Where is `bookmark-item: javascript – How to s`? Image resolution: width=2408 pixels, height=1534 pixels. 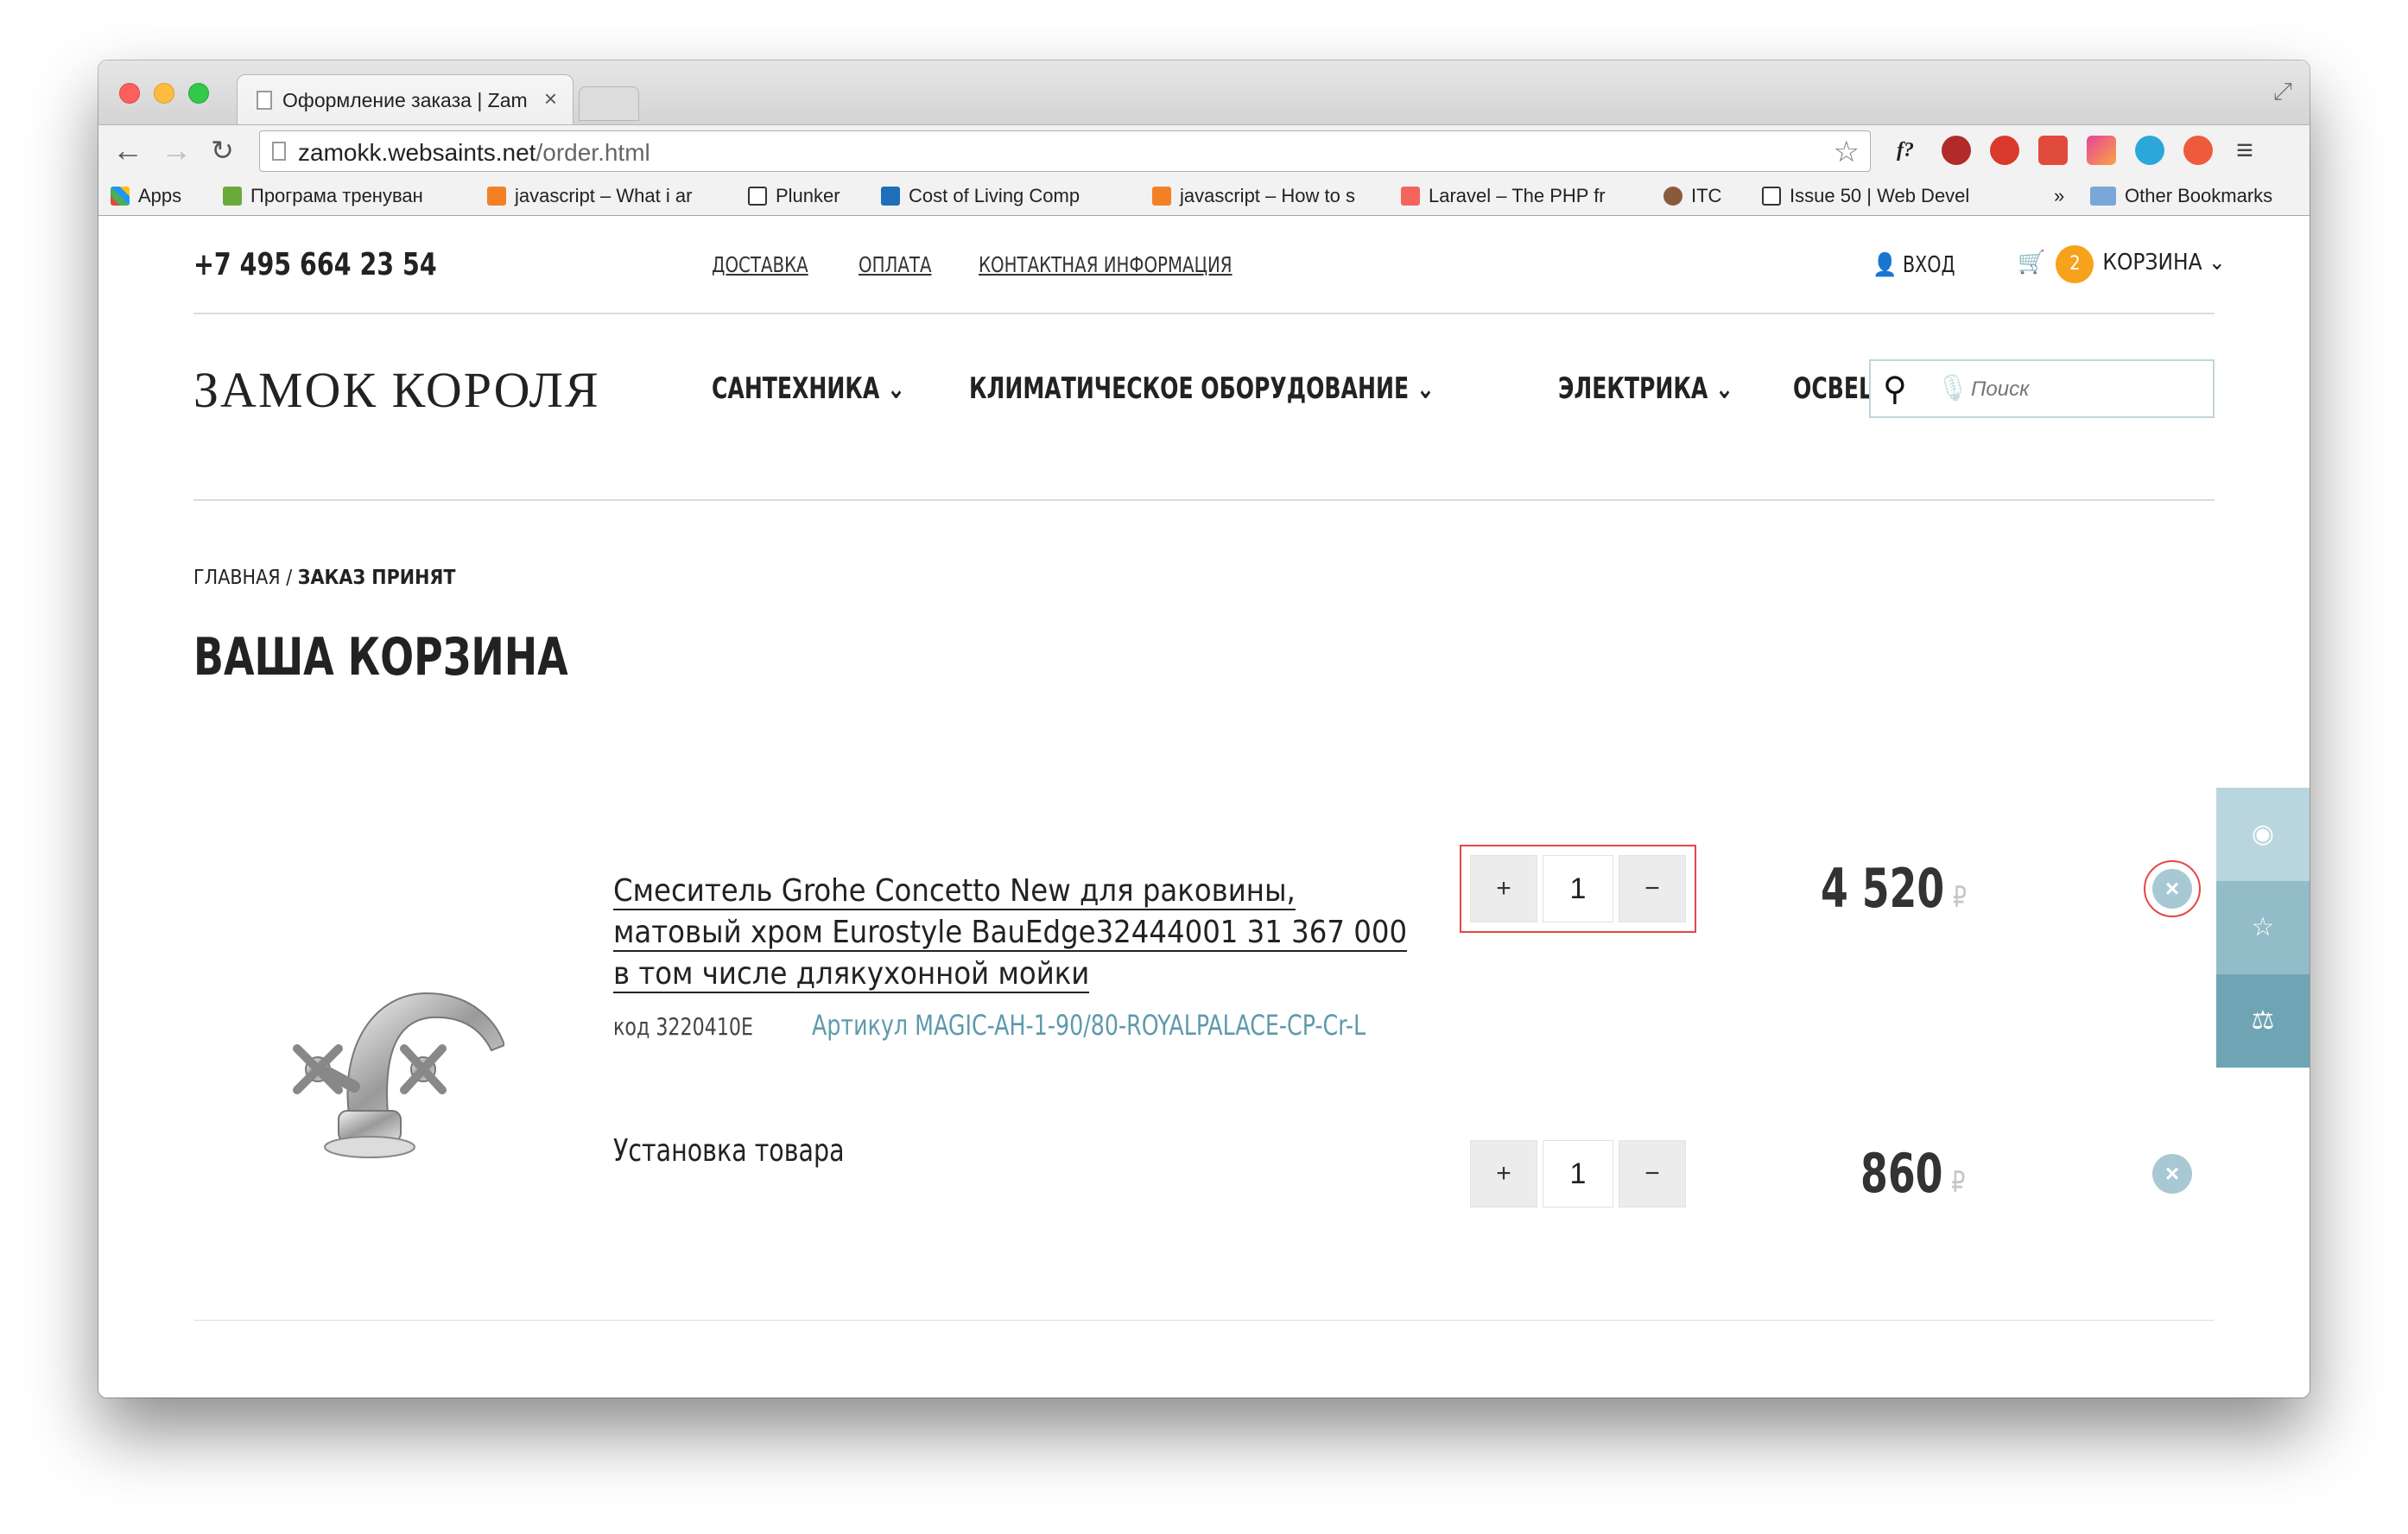
bookmark-item: javascript – How to s is located at coordinates (1268, 196).